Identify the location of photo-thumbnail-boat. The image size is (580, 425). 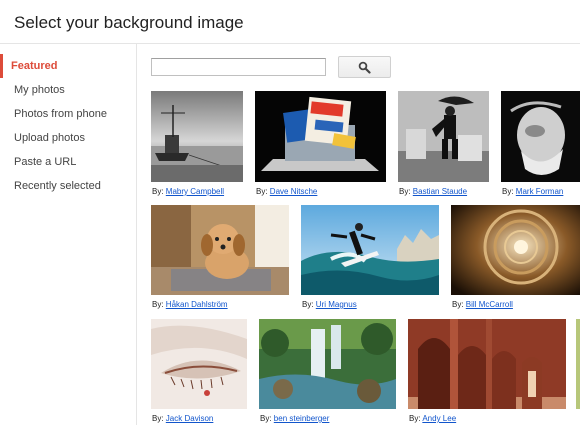
(197, 136).